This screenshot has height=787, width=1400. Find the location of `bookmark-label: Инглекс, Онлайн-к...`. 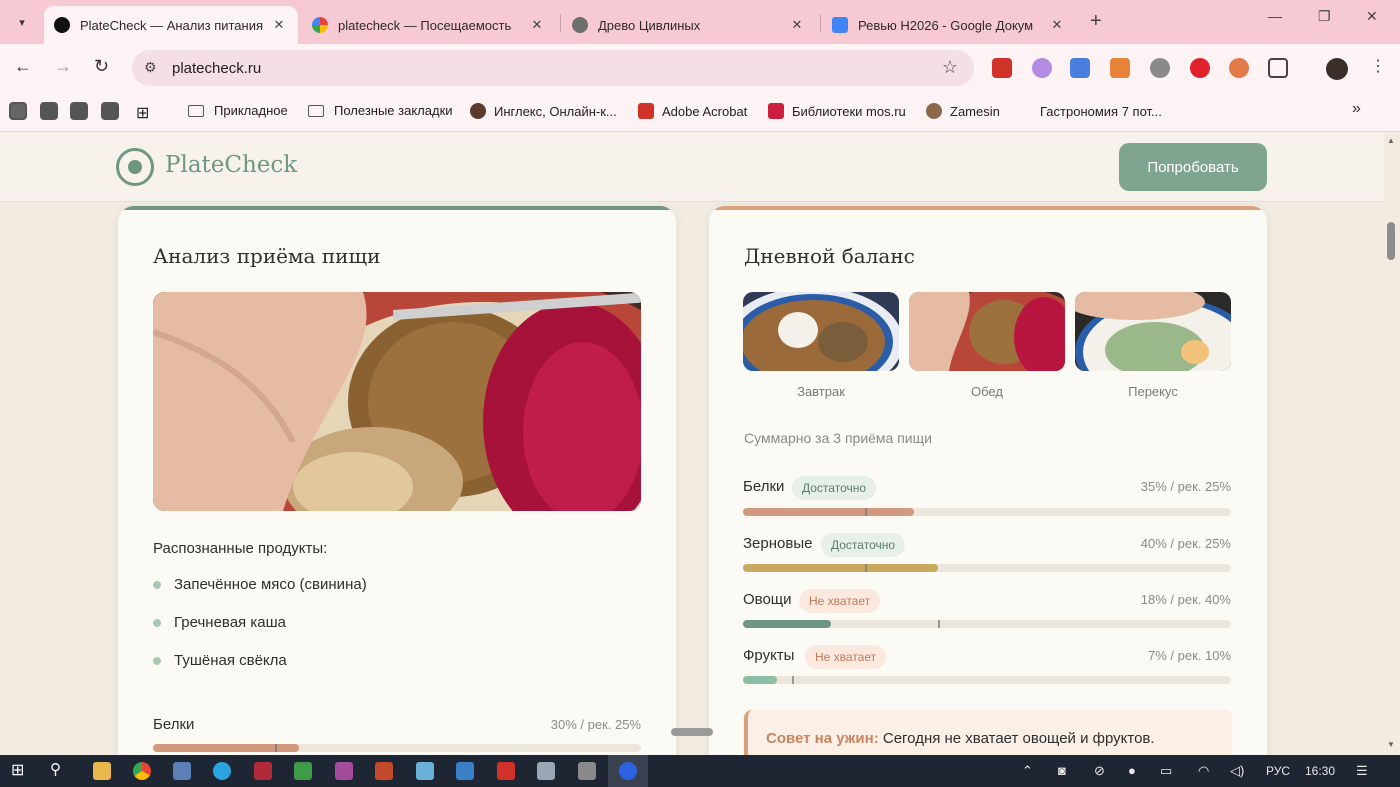

bookmark-label: Инглекс, Онлайн-к... is located at coordinates (555, 111).